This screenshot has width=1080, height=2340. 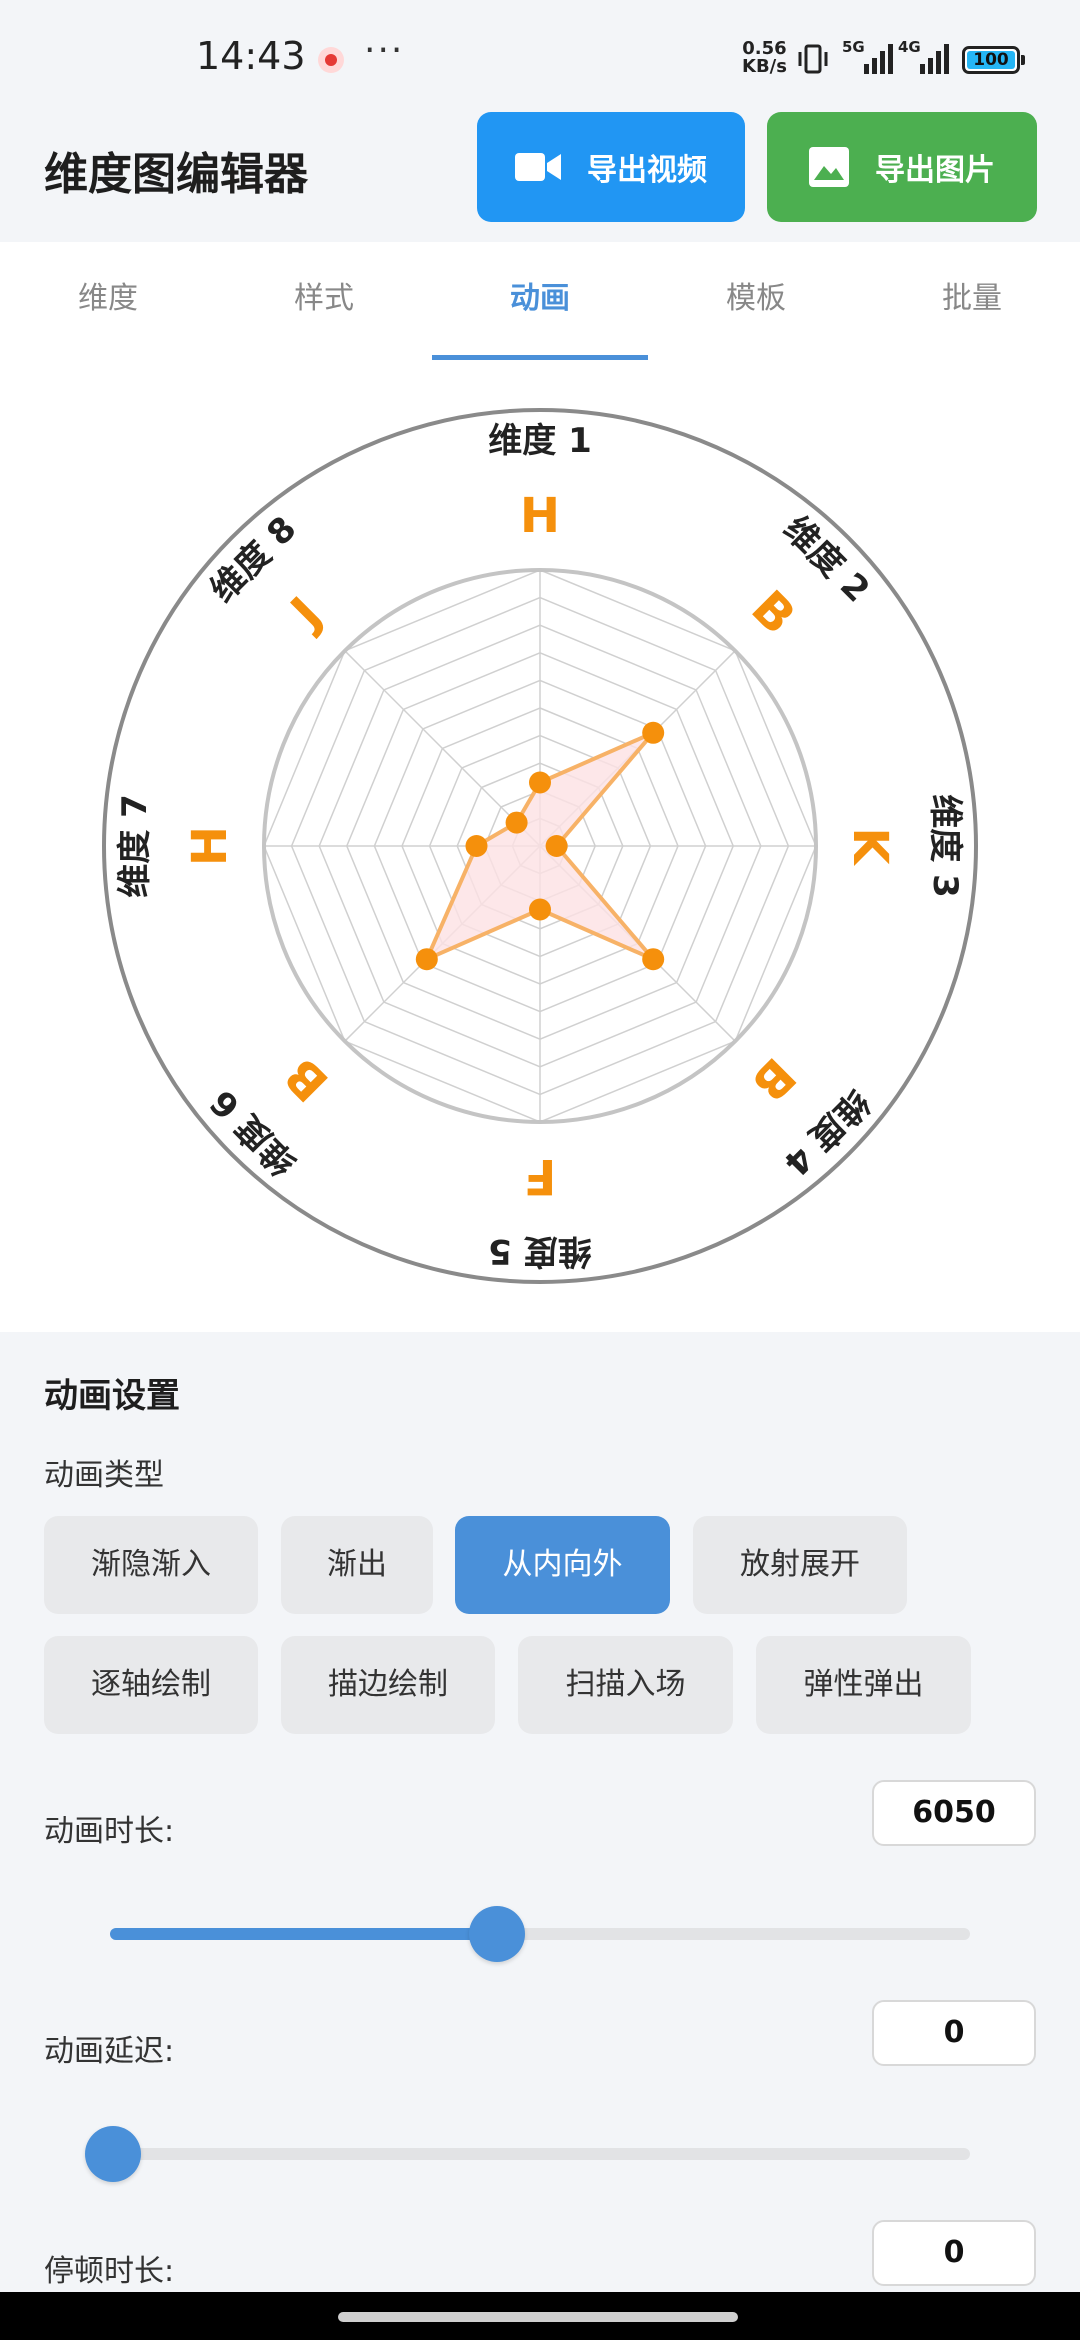 I want to click on anim-type-stroke-draw: 描边绘制, so click(x=388, y=1685).